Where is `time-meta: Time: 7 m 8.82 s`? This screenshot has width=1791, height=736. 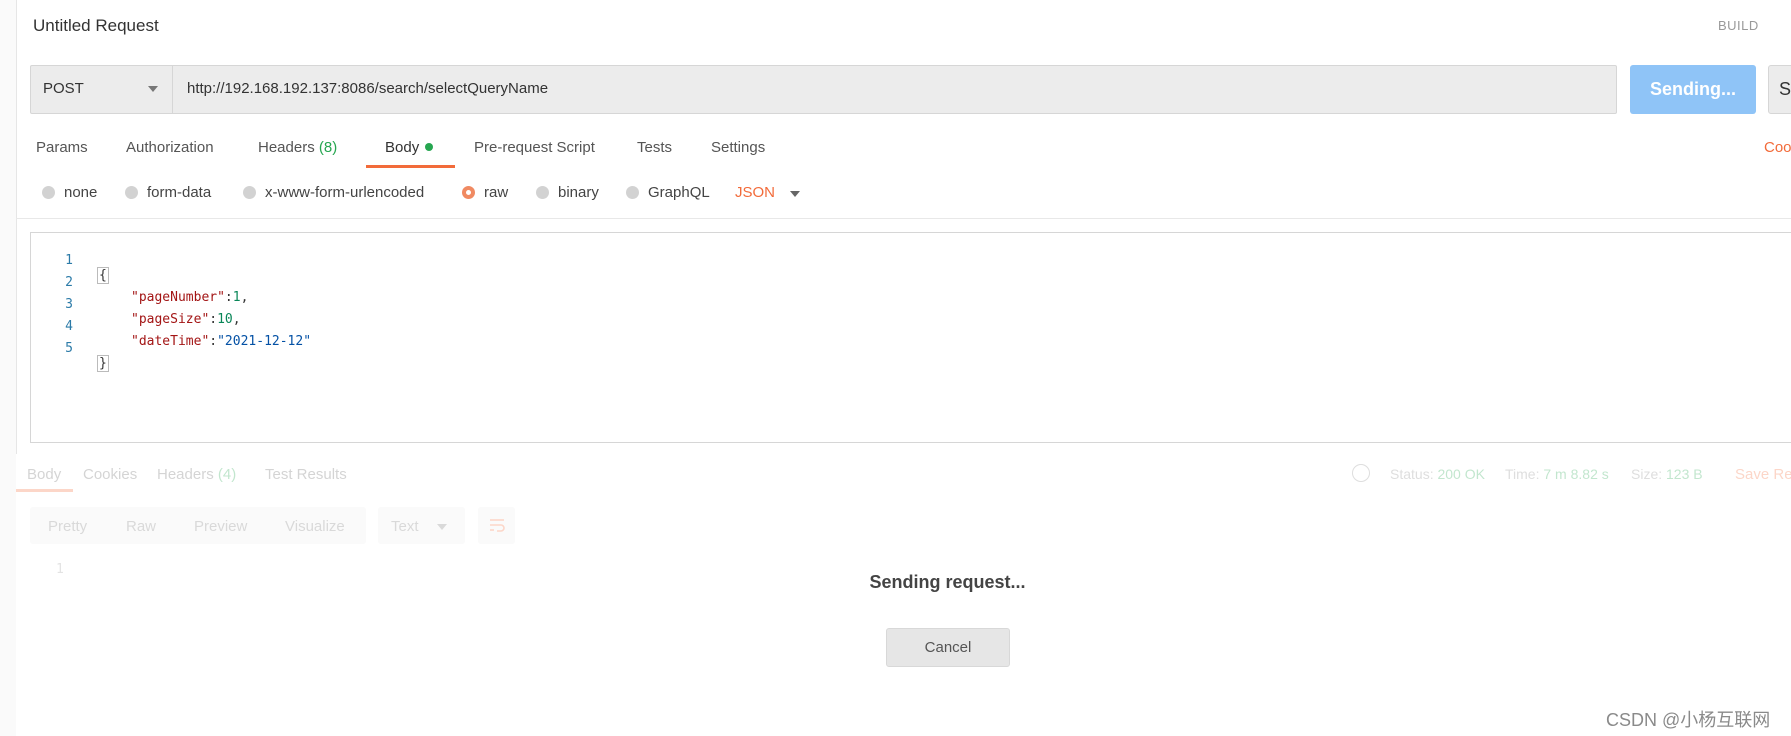
time-meta: Time: 7 m 8.82 s is located at coordinates (1557, 474).